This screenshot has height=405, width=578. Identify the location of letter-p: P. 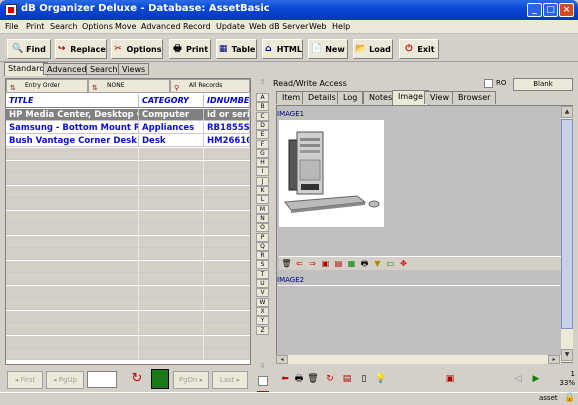
(262, 237).